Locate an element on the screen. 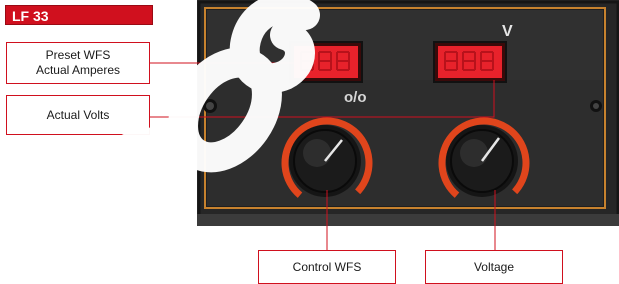 Image resolution: width=619 pixels, height=284 pixels. callout-actual-volts-label: Actual Volts is located at coordinates (78, 114).